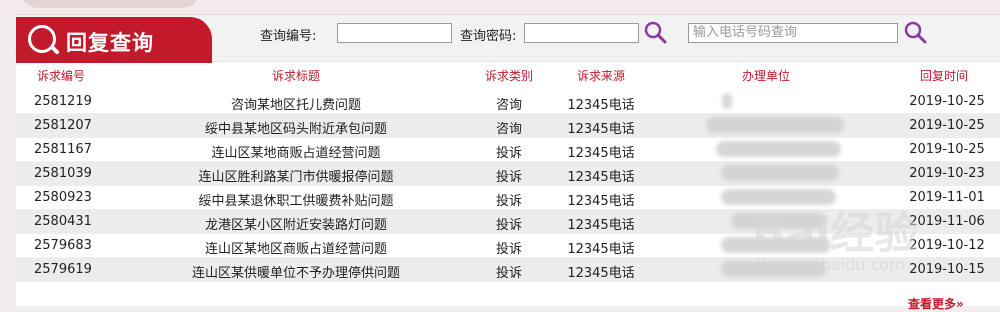 The width and height of the screenshot is (1000, 312). What do you see at coordinates (296, 247) in the screenshot?
I see `row-title: 连山区某地区商贩占道经营问题` at bounding box center [296, 247].